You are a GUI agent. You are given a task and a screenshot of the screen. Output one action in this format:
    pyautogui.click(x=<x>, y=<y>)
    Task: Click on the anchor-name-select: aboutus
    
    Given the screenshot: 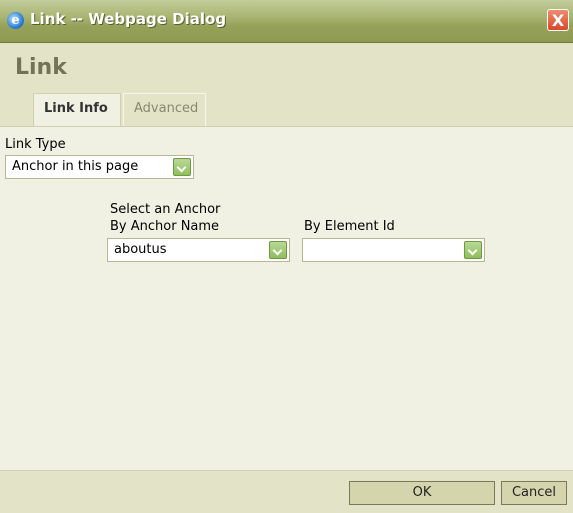 What is the action you would take?
    pyautogui.click(x=198, y=250)
    